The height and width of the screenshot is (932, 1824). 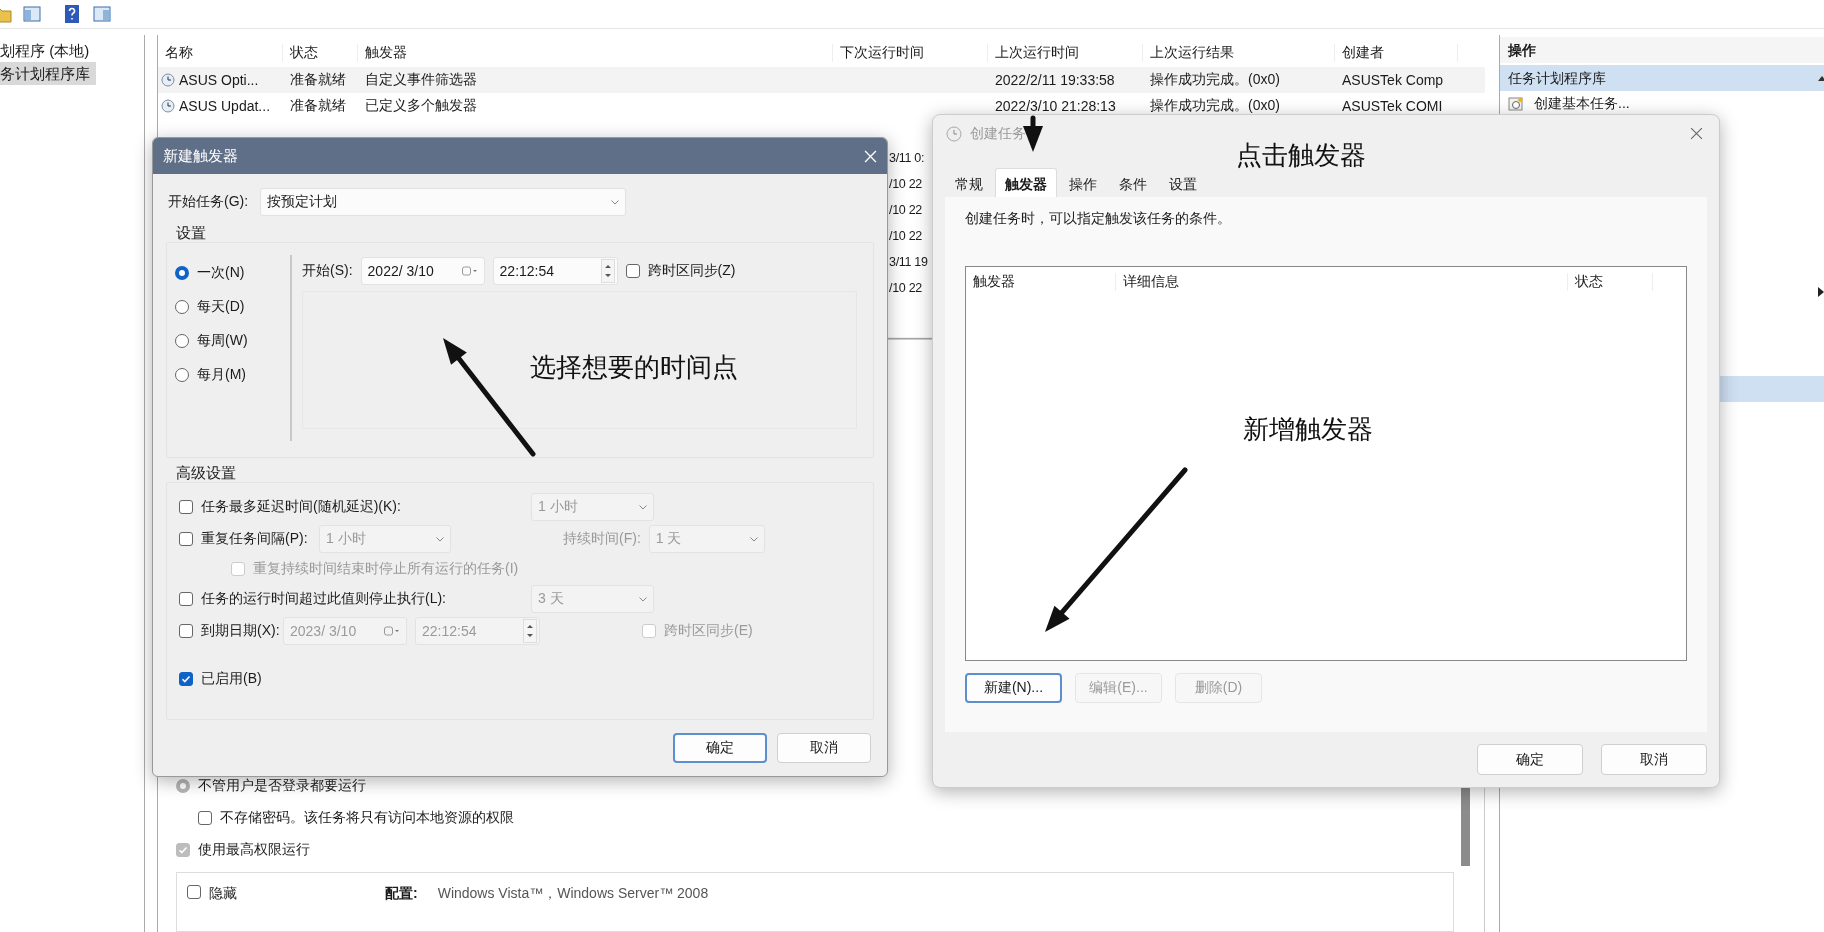 I want to click on tab: 条件, so click(x=1133, y=182).